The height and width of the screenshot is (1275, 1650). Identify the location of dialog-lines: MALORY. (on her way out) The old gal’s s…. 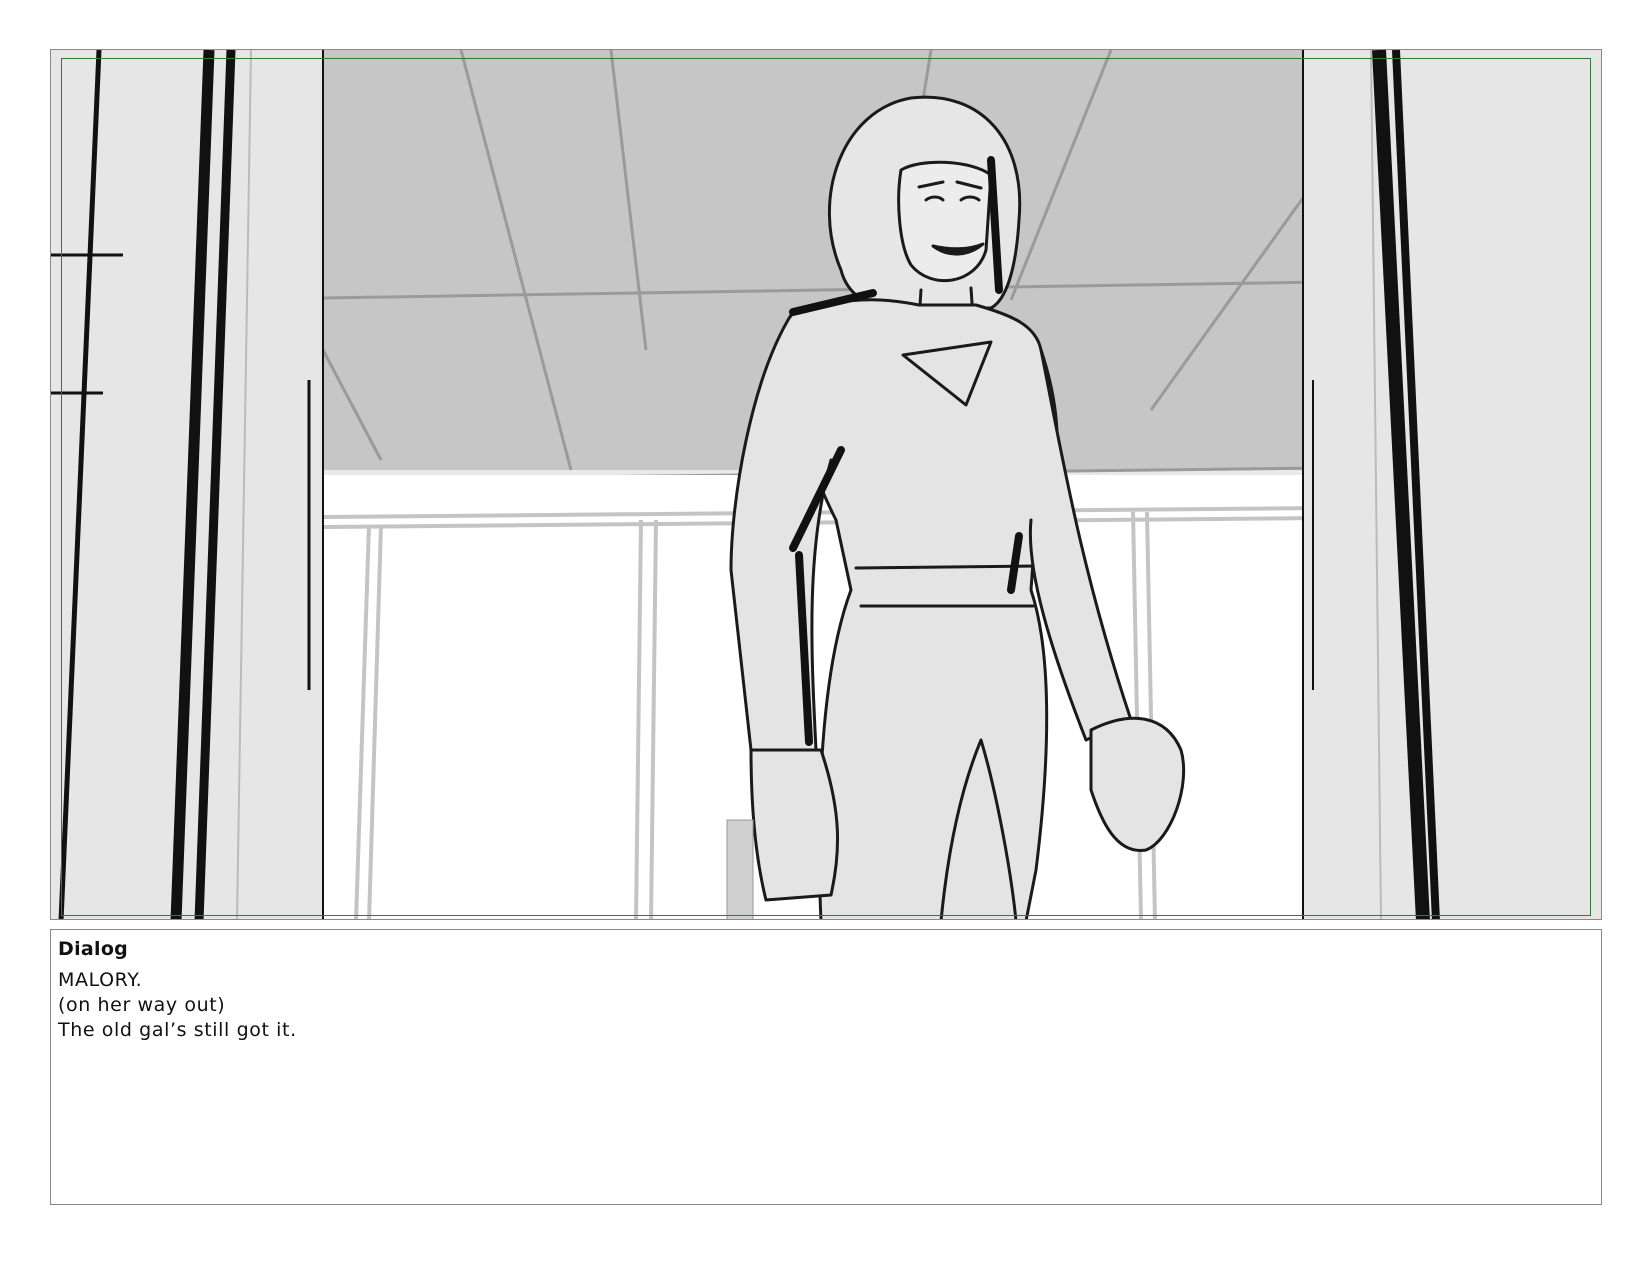
(177, 1005).